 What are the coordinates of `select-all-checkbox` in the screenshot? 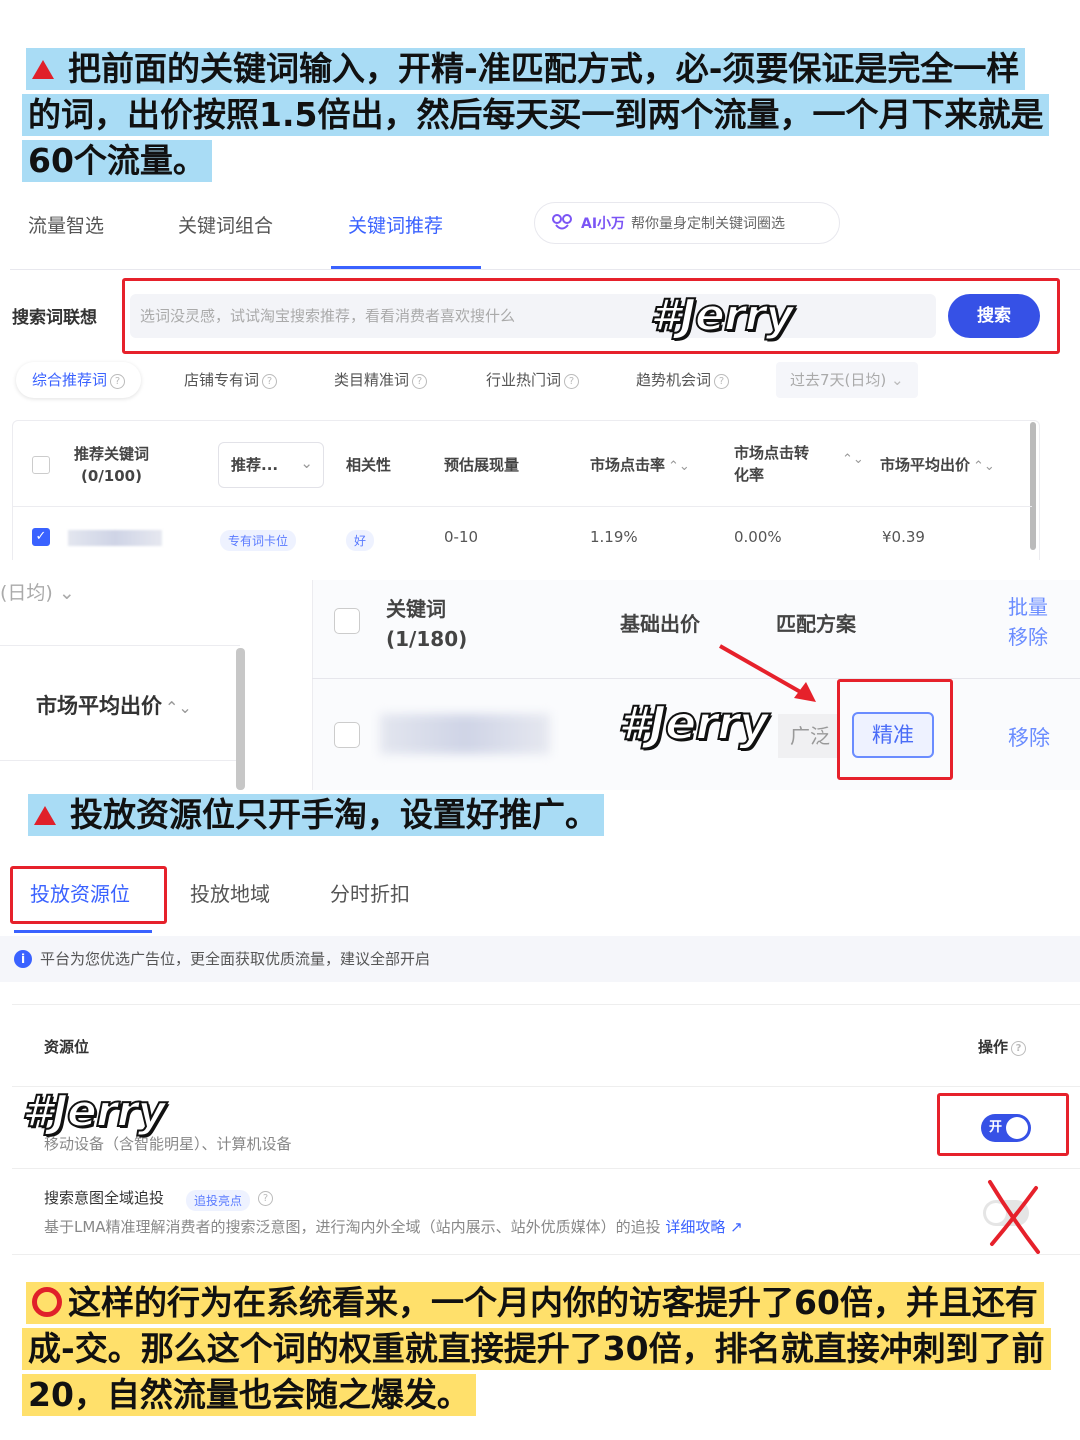 It's located at (41, 465).